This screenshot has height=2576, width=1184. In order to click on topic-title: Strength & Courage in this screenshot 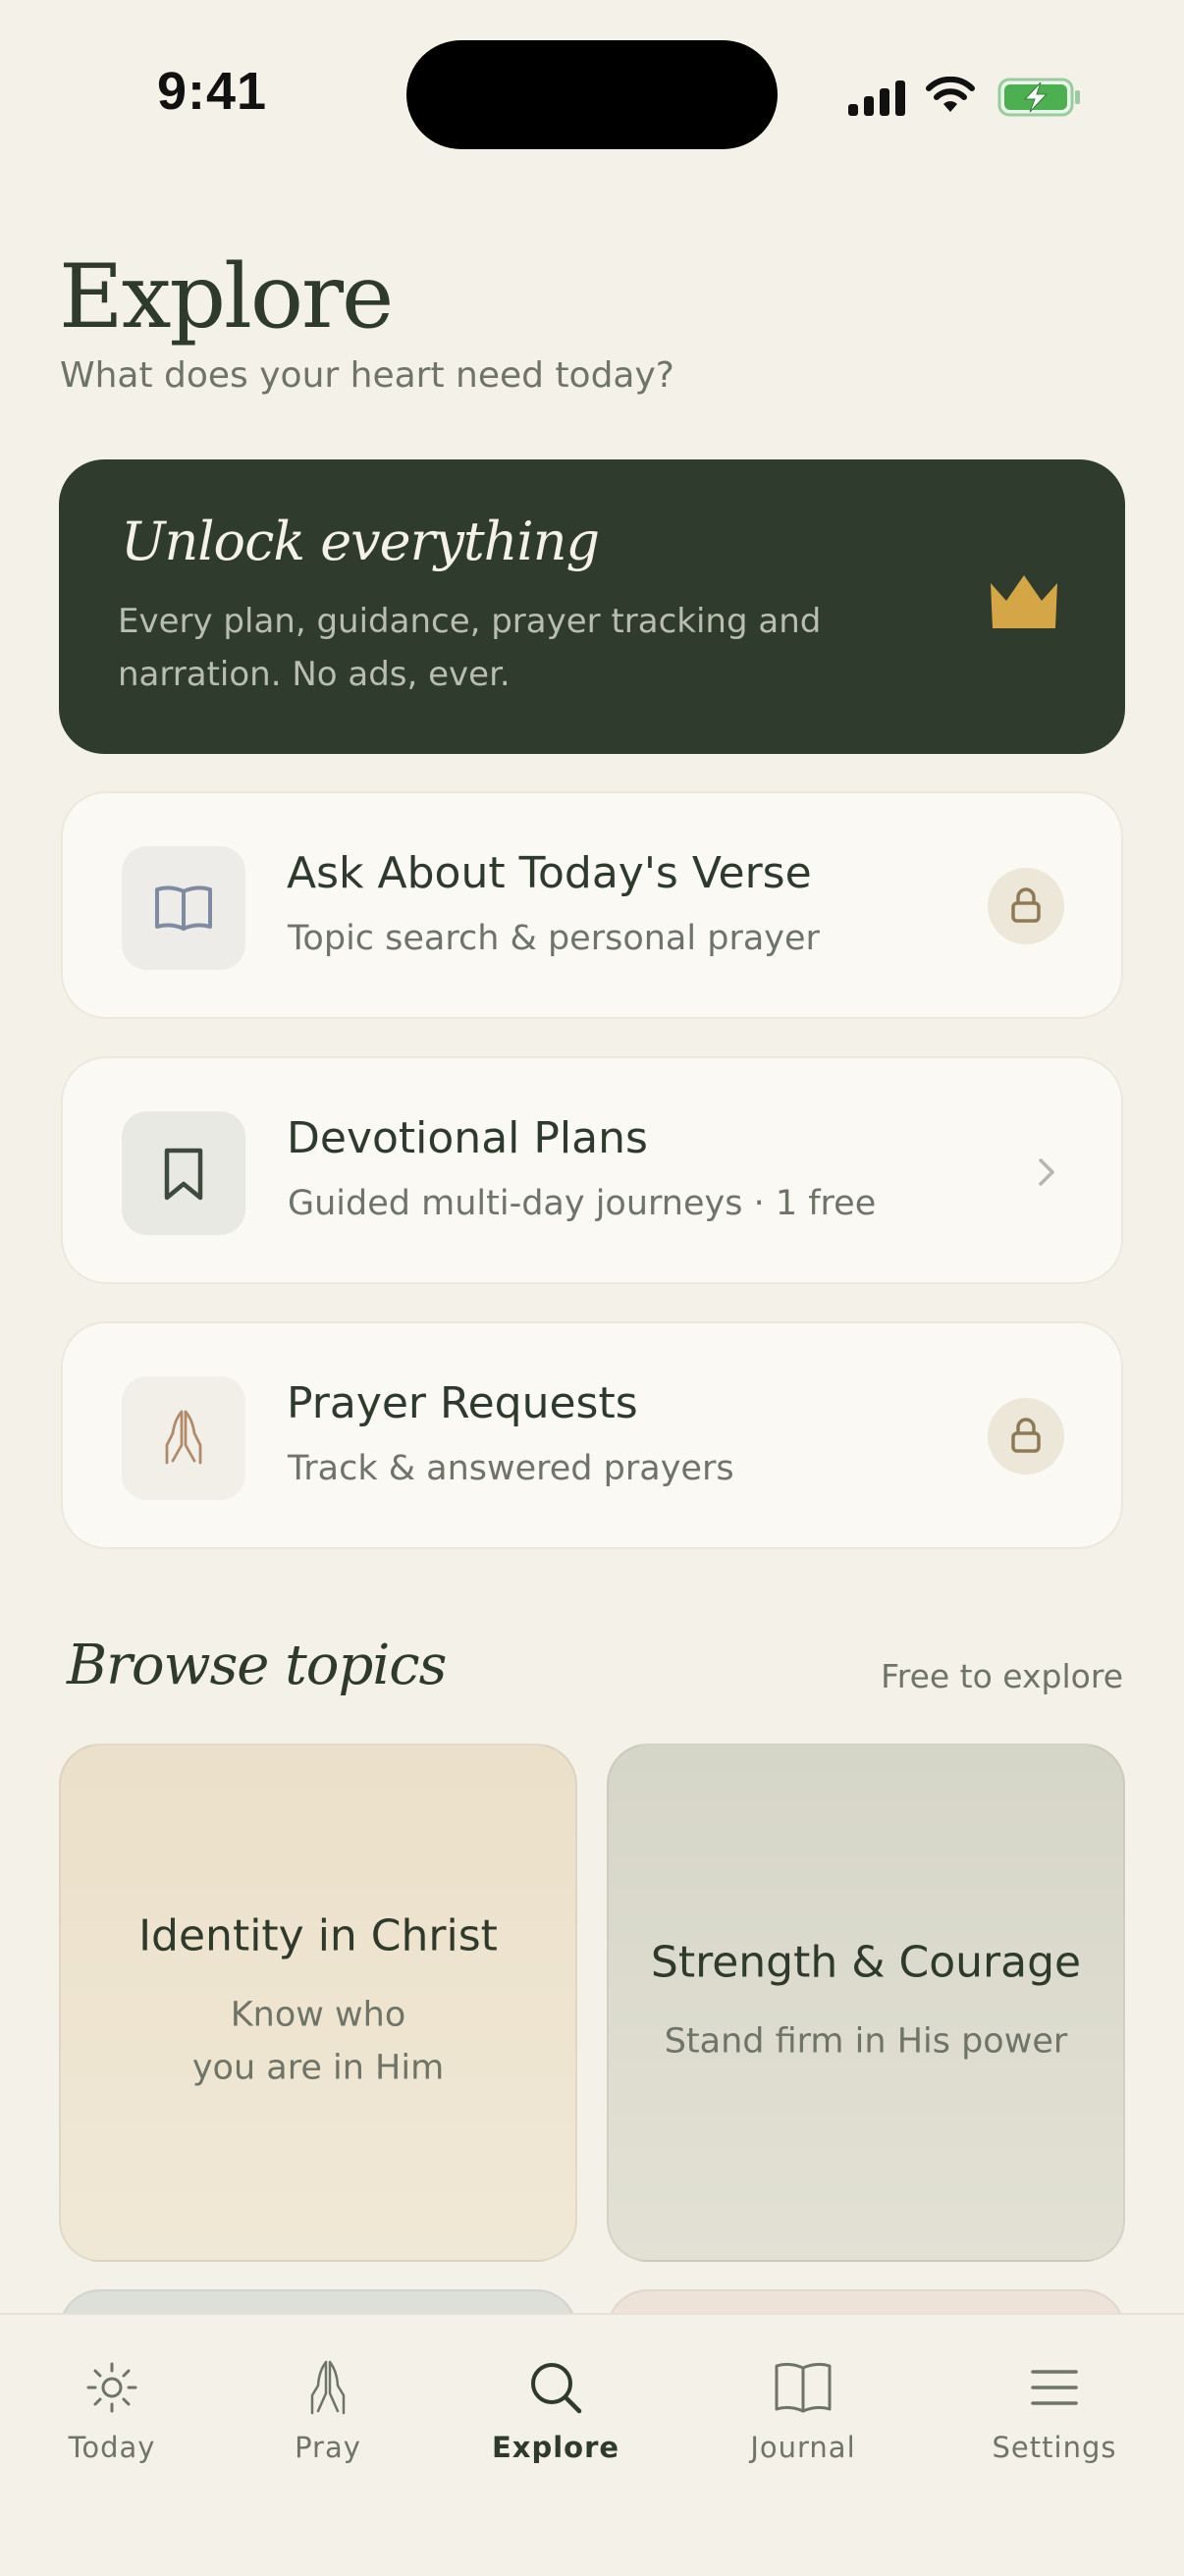, I will do `click(866, 1962)`.